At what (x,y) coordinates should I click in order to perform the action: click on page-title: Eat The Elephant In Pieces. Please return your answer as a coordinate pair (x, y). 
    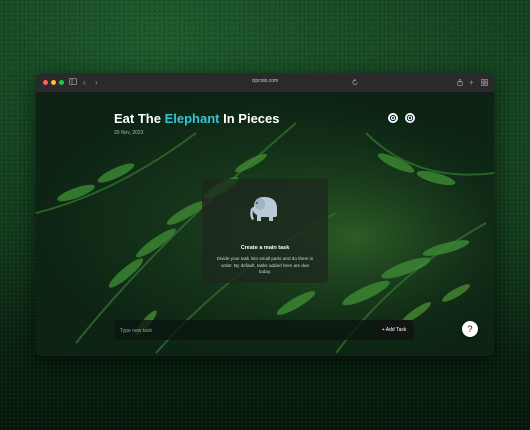
    Looking at the image, I should click on (197, 118).